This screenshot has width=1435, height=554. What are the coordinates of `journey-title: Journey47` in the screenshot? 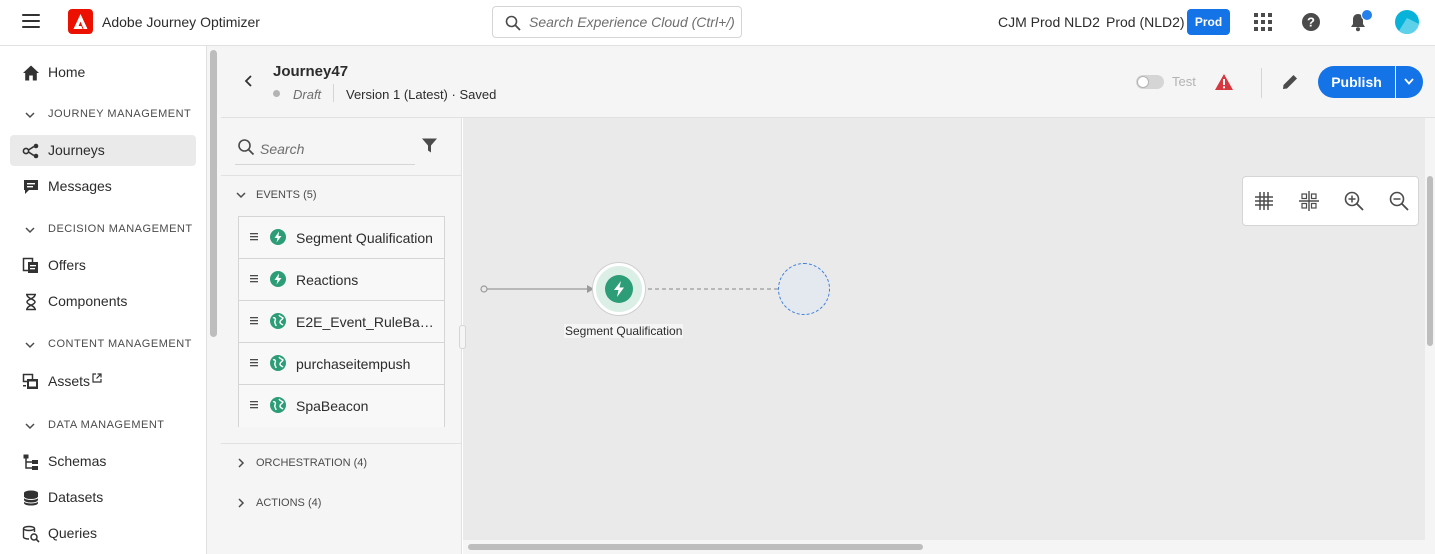 It's located at (310, 71).